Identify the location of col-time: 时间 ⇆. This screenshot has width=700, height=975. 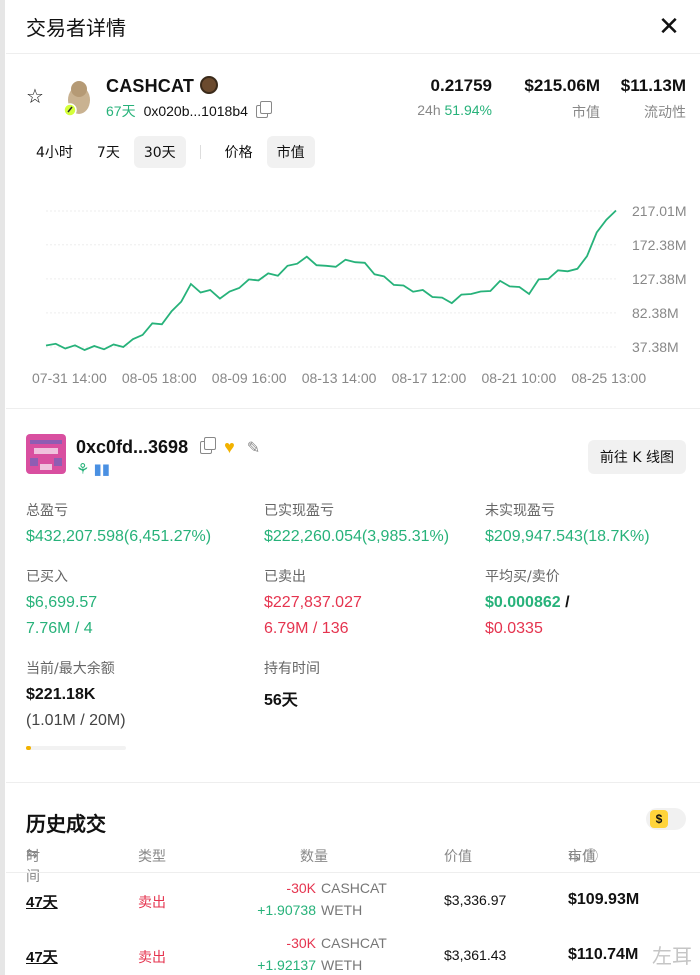
(33, 865).